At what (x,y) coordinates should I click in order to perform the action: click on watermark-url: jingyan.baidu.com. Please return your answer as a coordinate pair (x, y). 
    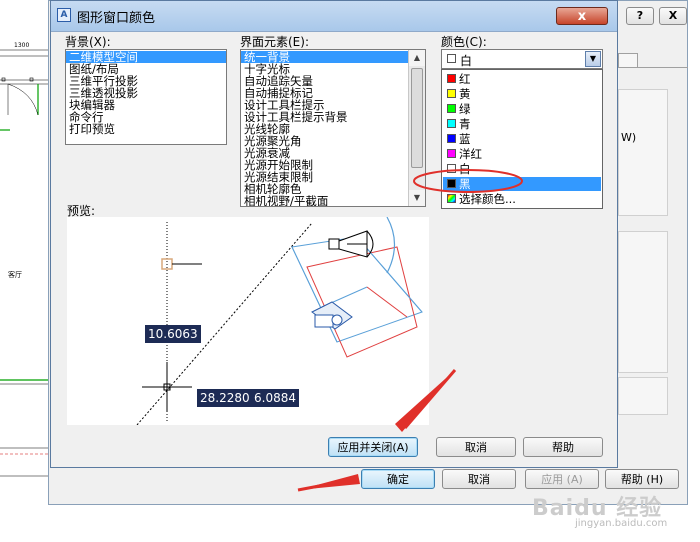
    Looking at the image, I should click on (621, 523).